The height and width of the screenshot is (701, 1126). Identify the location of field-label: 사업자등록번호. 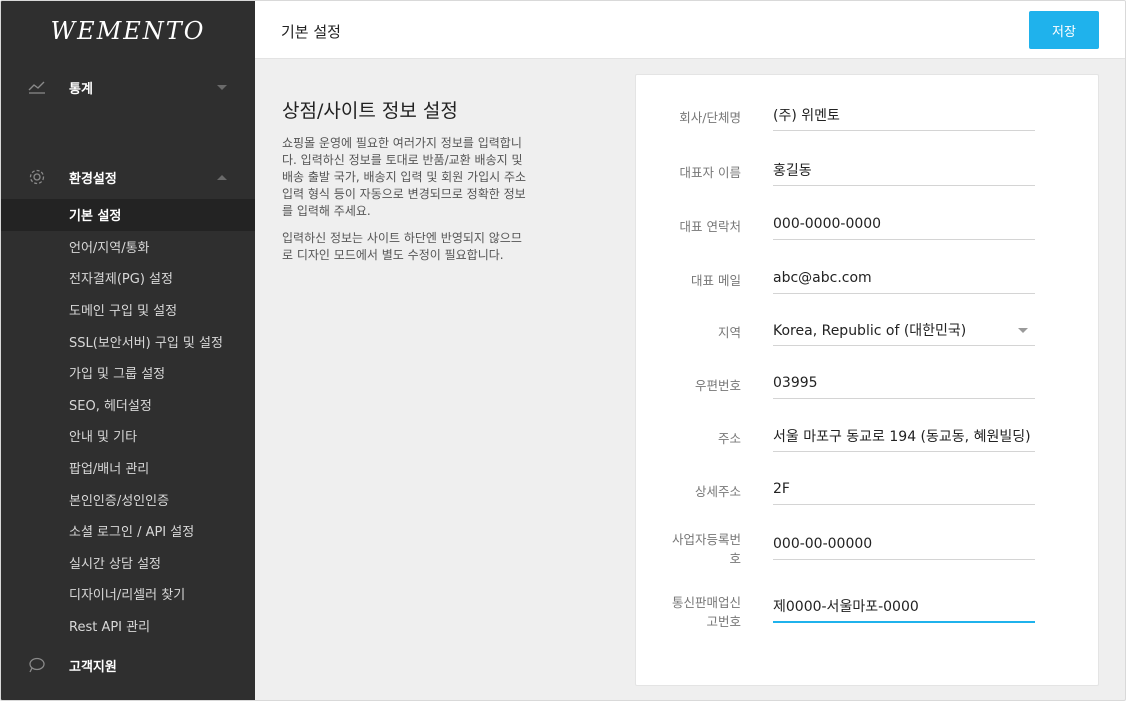
(706, 549).